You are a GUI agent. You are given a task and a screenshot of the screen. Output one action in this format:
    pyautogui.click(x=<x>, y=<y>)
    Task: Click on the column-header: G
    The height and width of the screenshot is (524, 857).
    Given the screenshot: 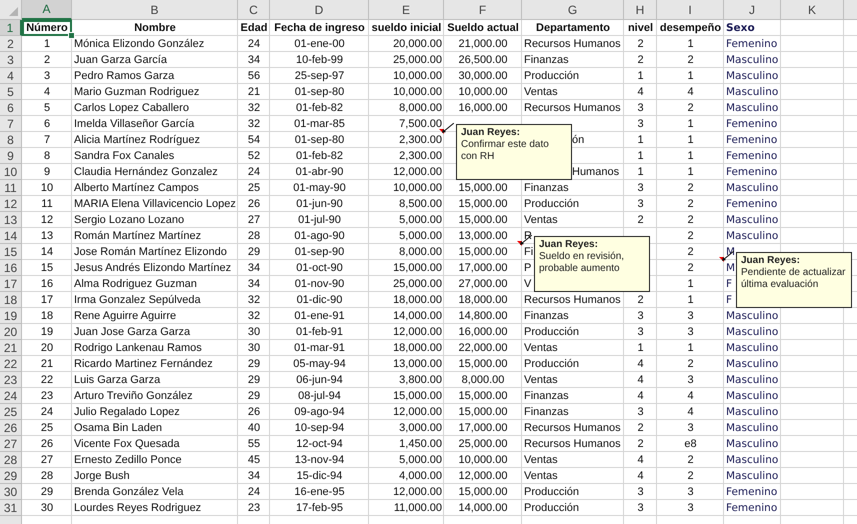 What is the action you would take?
    pyautogui.click(x=573, y=10)
    